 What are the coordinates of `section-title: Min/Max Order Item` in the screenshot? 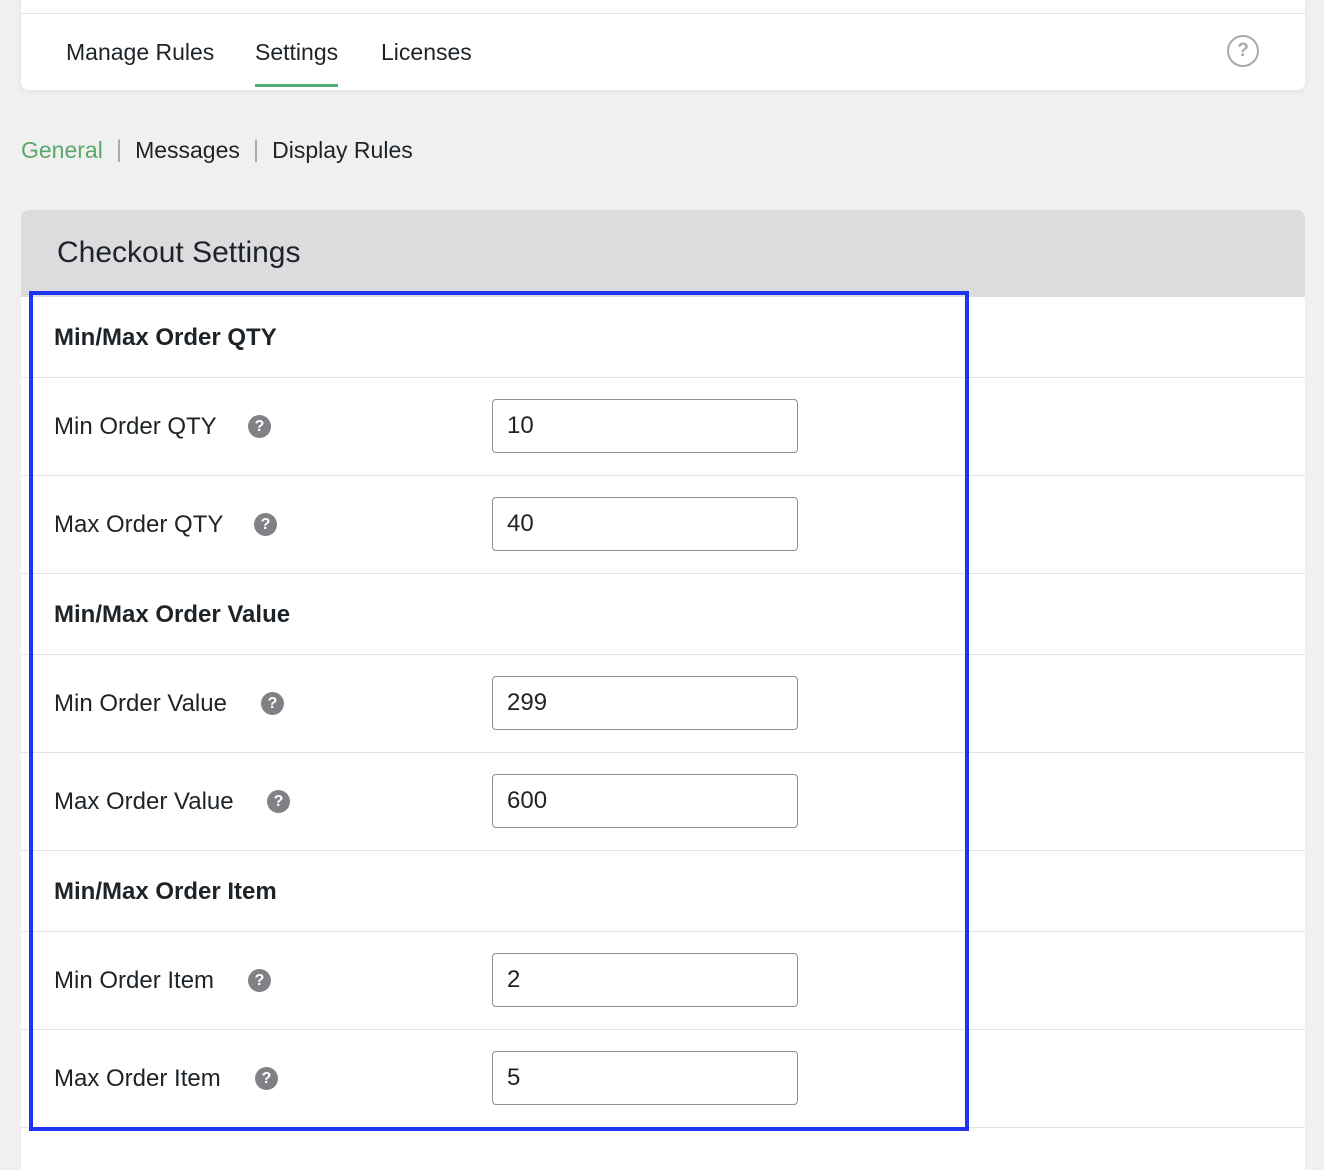 It's located at (165, 891).